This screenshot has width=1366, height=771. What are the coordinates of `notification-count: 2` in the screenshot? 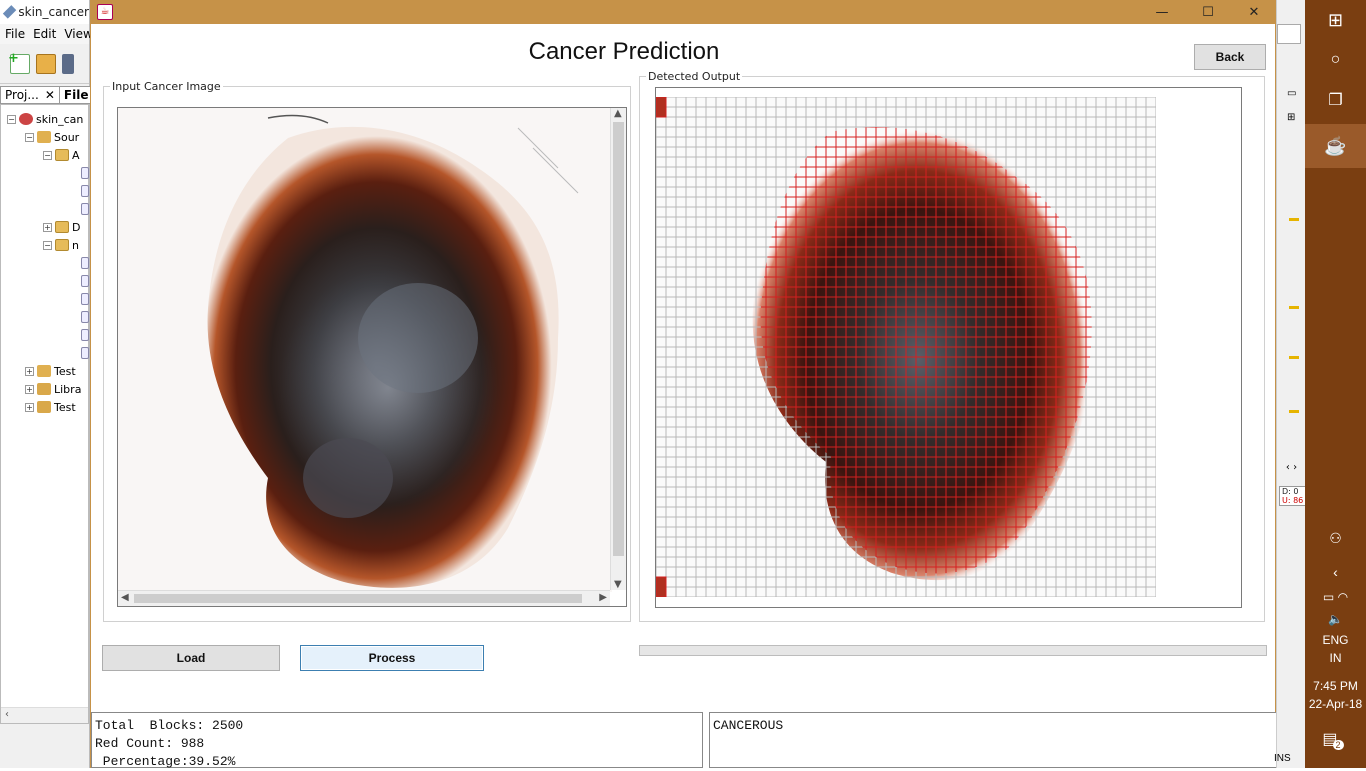 It's located at (1338, 745).